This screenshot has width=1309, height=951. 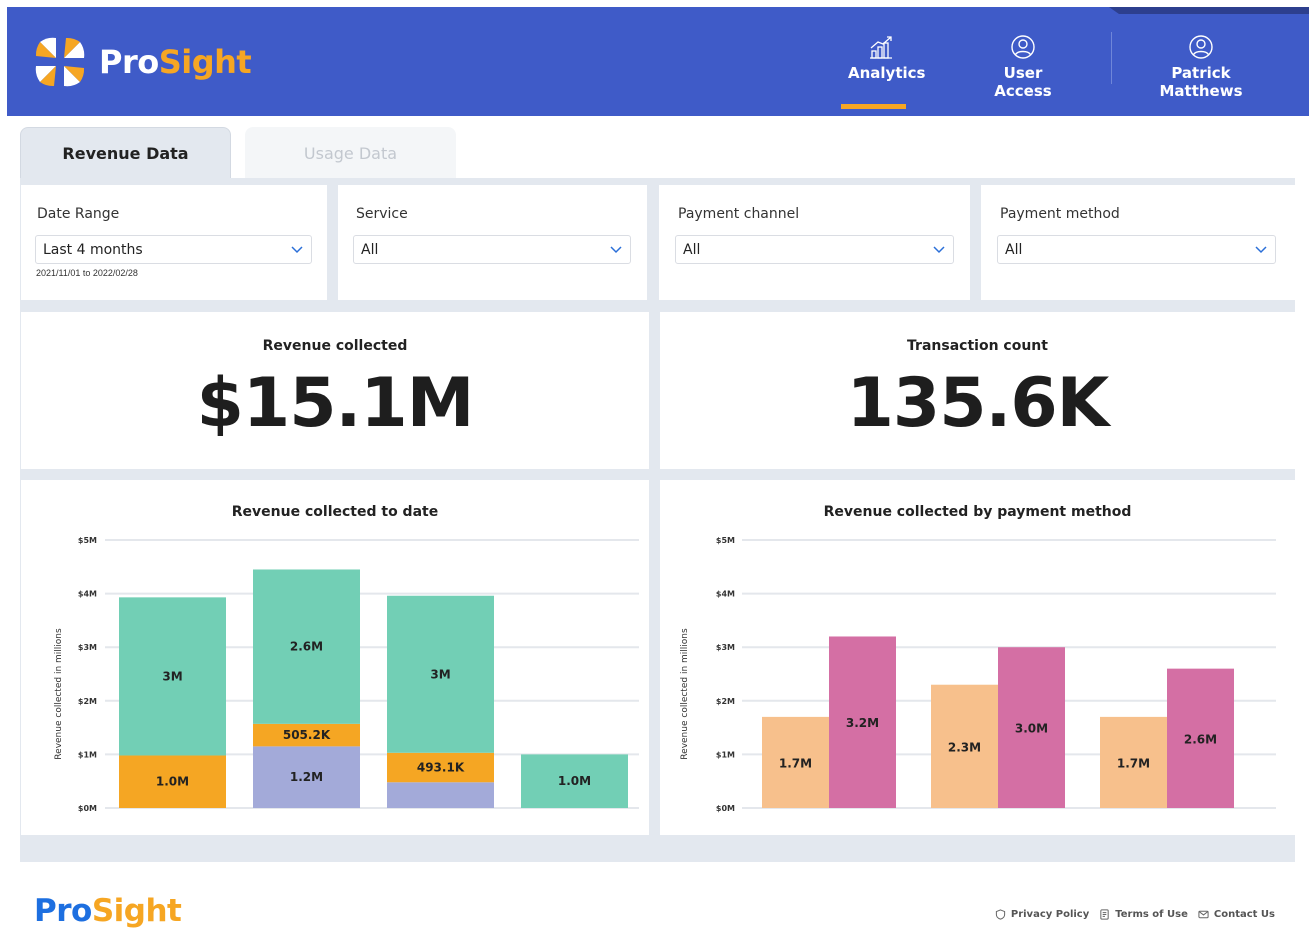 What do you see at coordinates (87, 273) in the screenshot?
I see `date-range-note: 2021/11/01 to 2022/02/28` at bounding box center [87, 273].